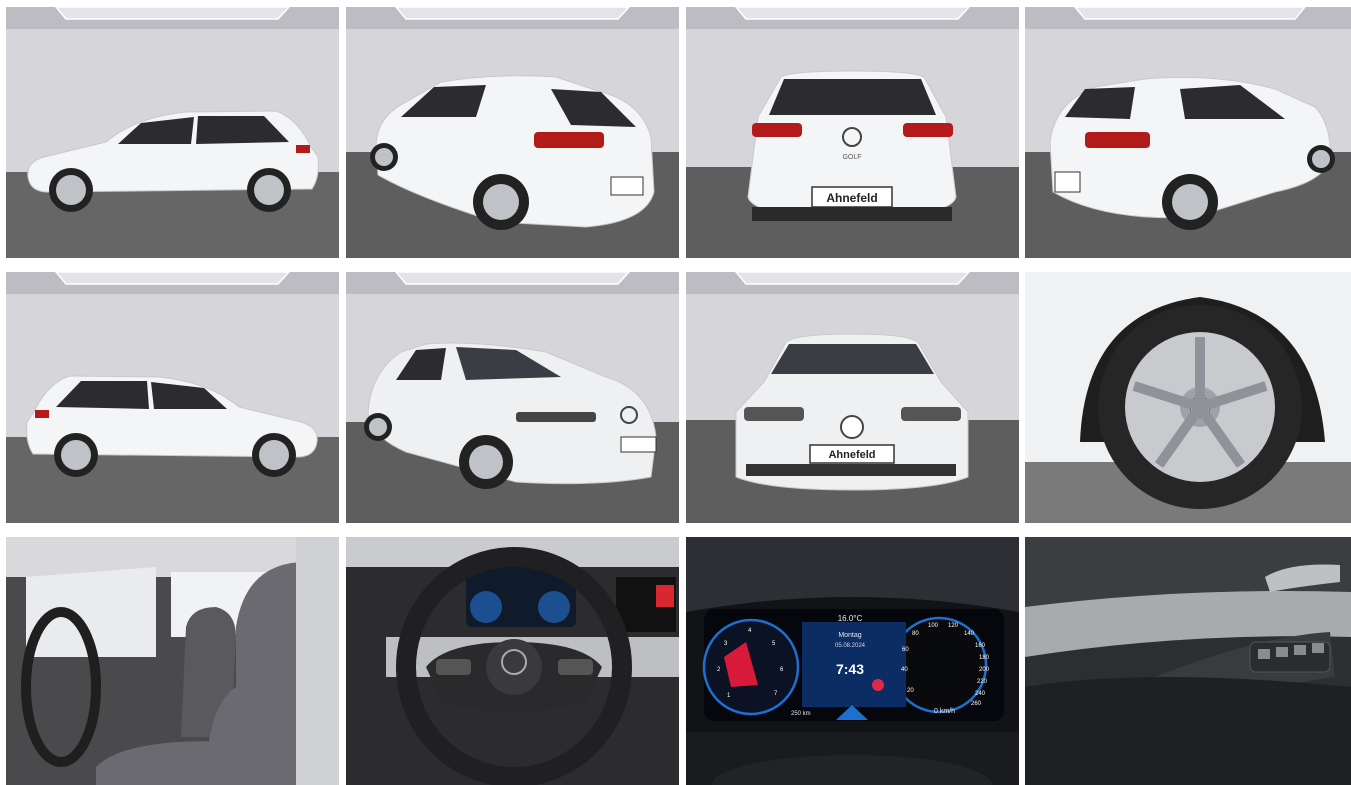 The image size is (1351, 785). I want to click on svg-text: 120, so click(953, 626).